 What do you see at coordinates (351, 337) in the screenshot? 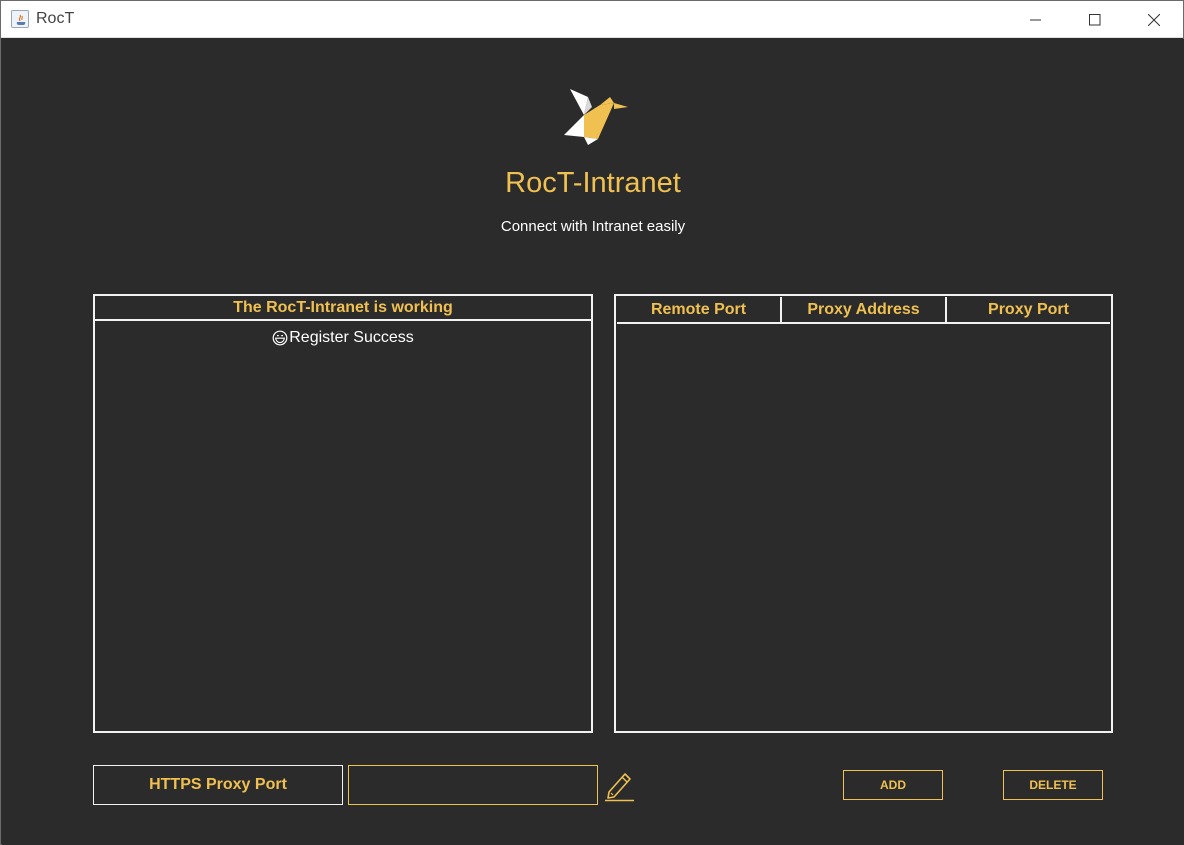
I see `log-entry-text: Register Success` at bounding box center [351, 337].